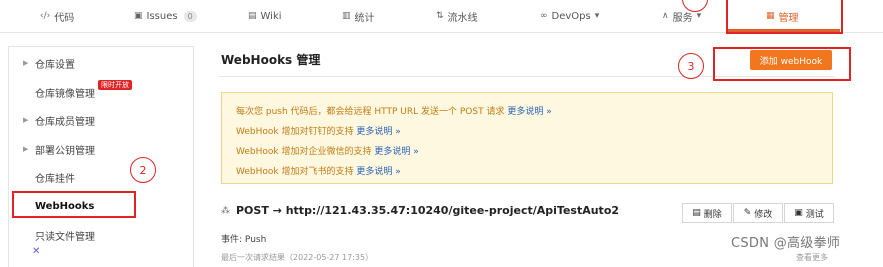 Image resolution: width=883 pixels, height=267 pixels. I want to click on sidebar-item-members: ▶ 仓库成员管理, so click(101, 120).